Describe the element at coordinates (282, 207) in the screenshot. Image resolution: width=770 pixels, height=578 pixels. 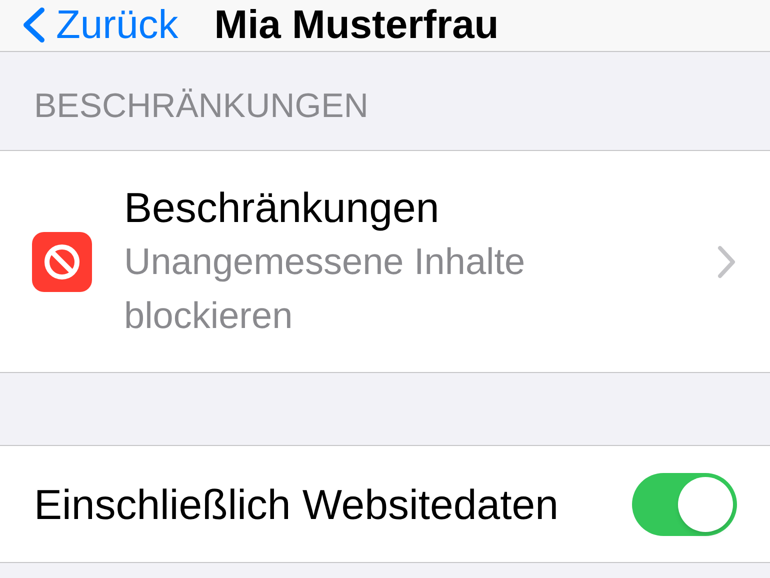
I see `cell-title: Beschränkungen` at that location.